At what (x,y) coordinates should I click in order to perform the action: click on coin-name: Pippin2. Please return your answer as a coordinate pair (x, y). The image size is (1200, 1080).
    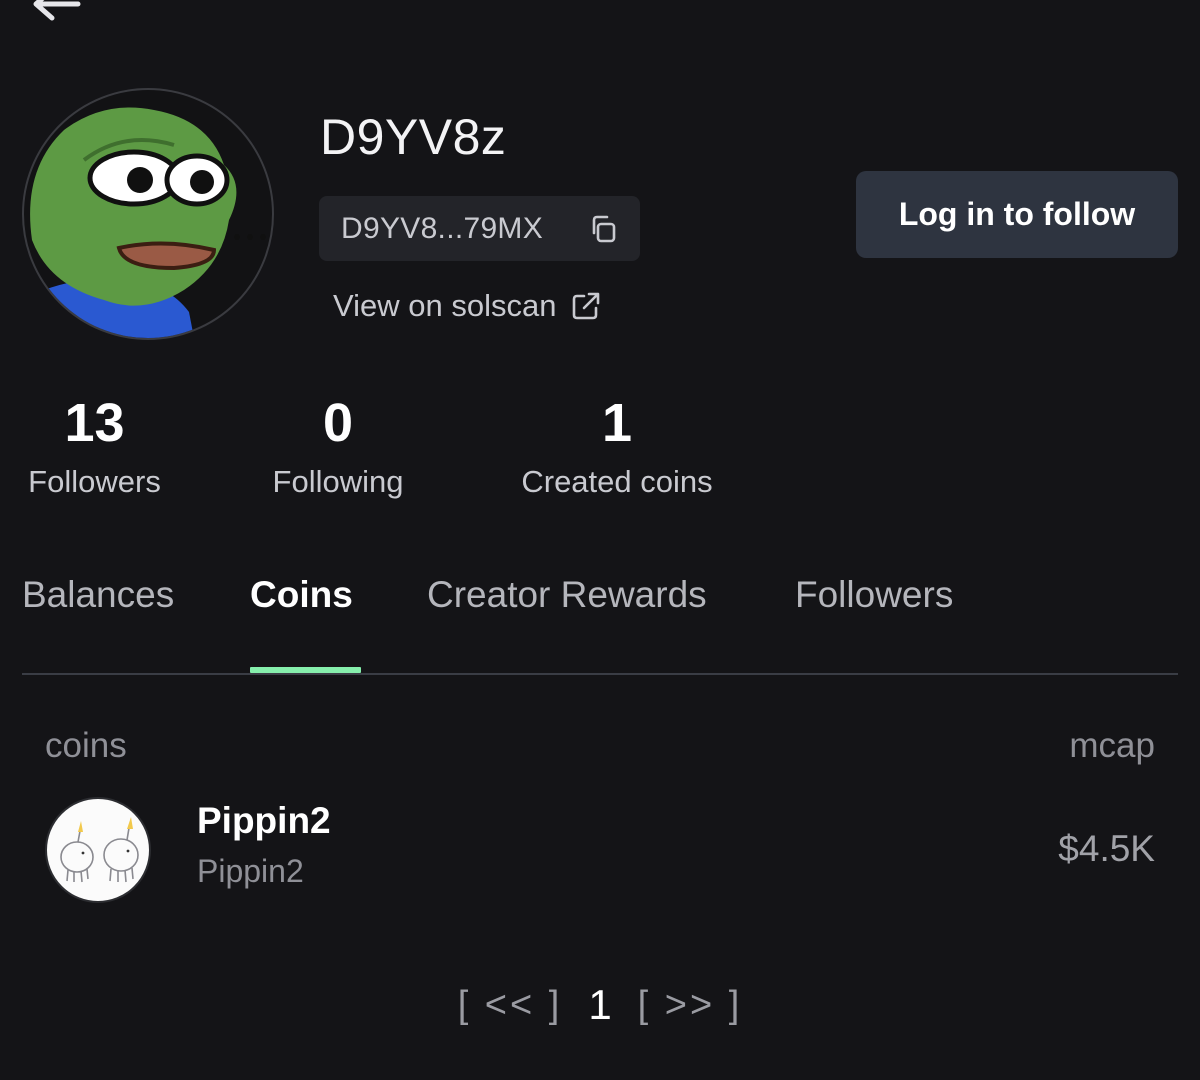
    Looking at the image, I should click on (264, 820).